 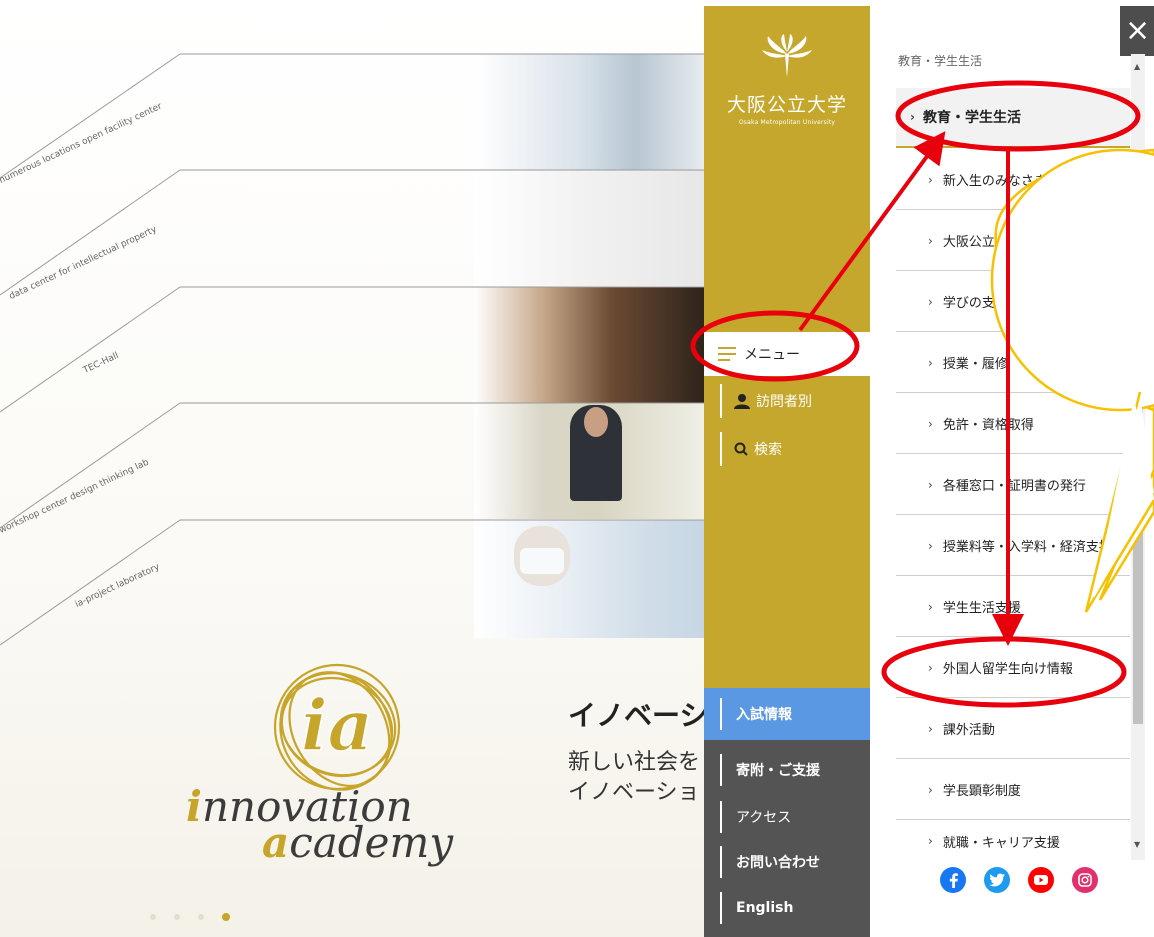 I want to click on menu-button: メニュー, so click(x=787, y=354).